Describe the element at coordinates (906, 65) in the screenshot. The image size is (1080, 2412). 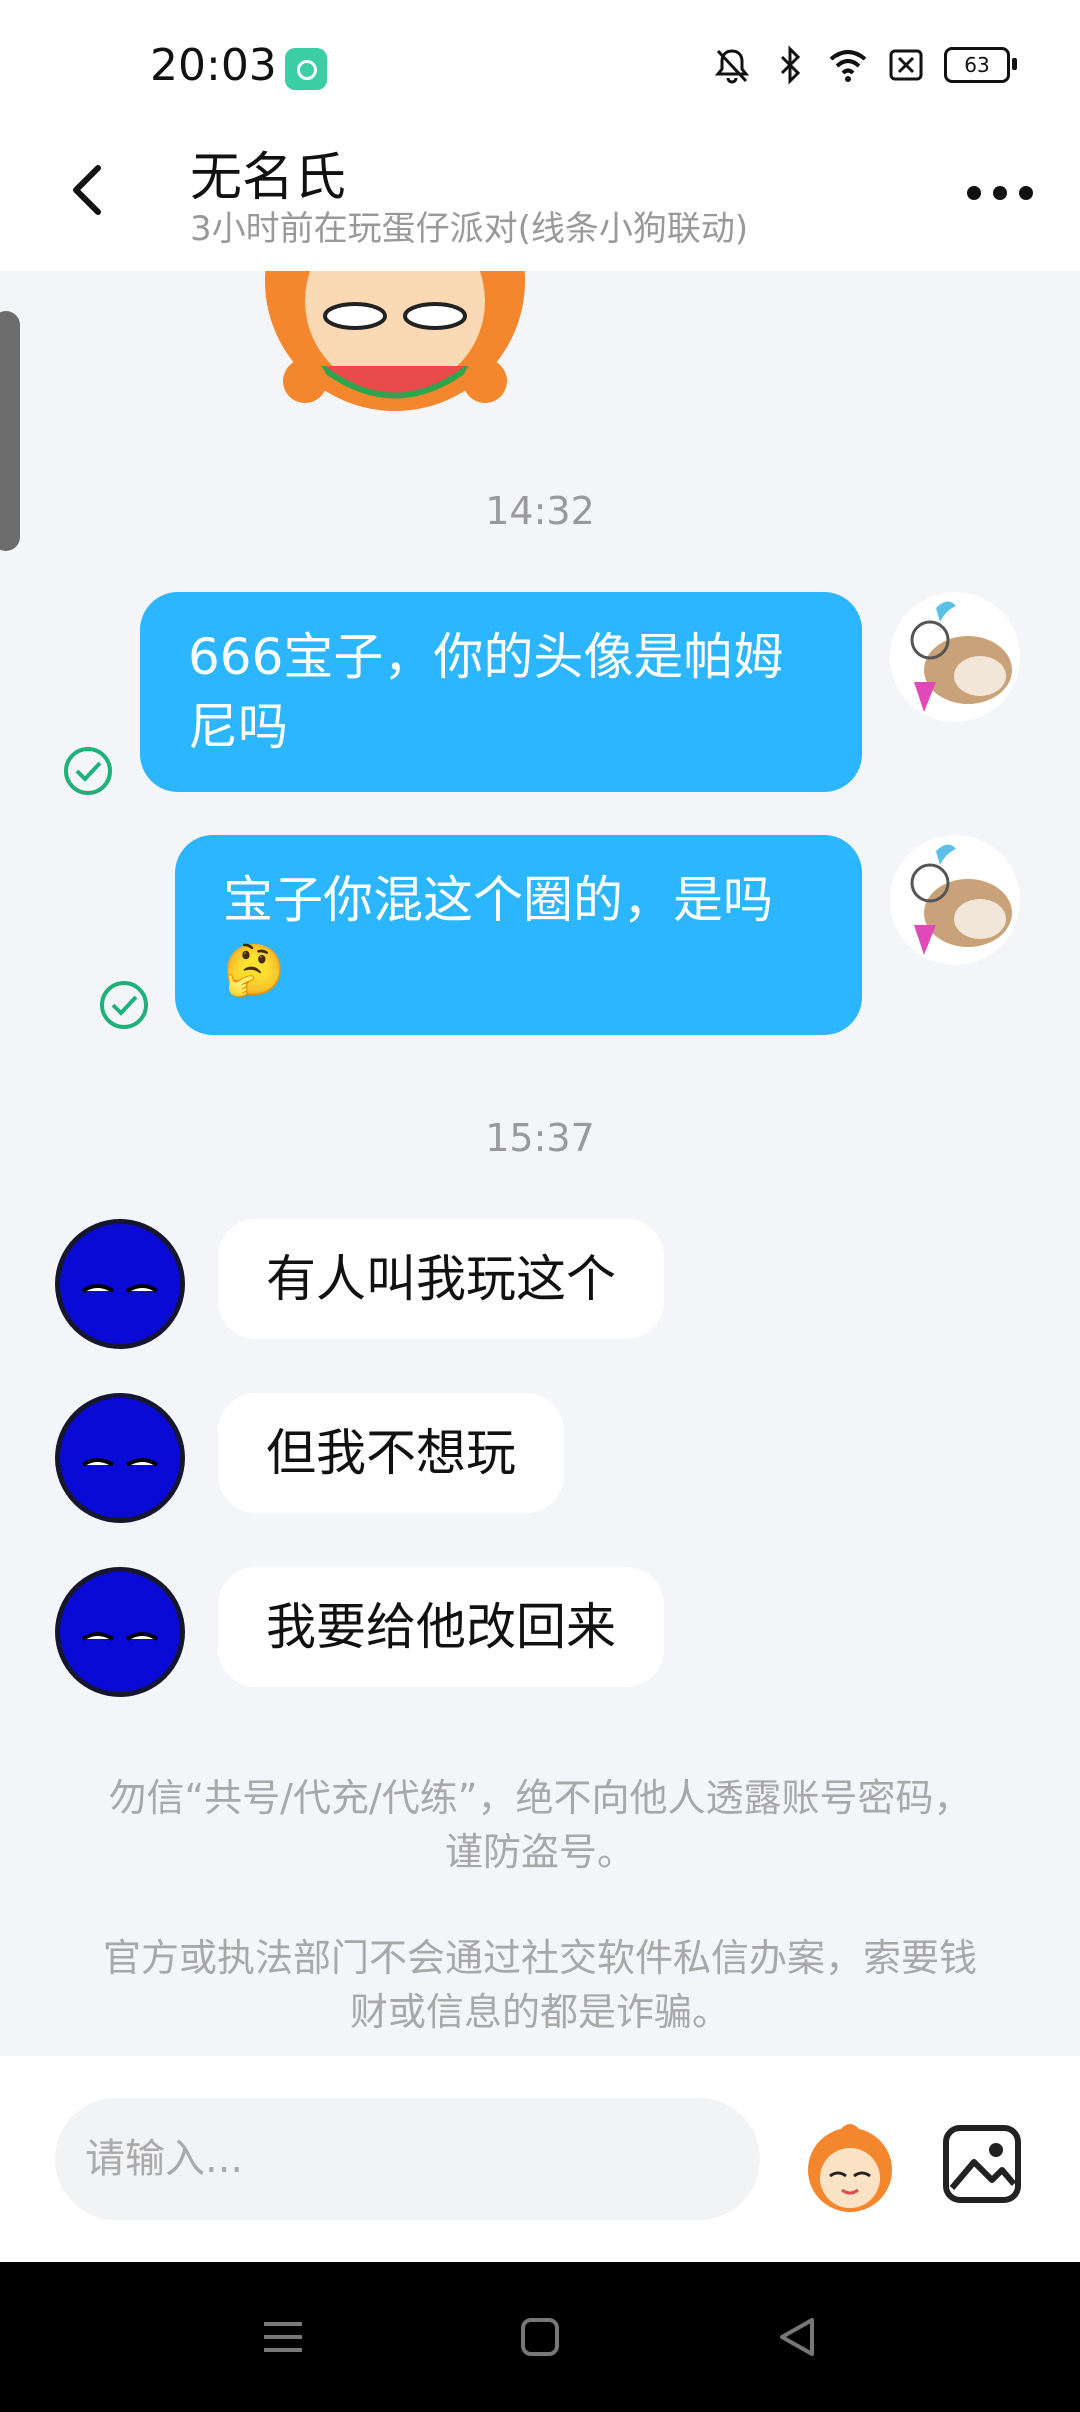
I see `no-sim-icon` at that location.